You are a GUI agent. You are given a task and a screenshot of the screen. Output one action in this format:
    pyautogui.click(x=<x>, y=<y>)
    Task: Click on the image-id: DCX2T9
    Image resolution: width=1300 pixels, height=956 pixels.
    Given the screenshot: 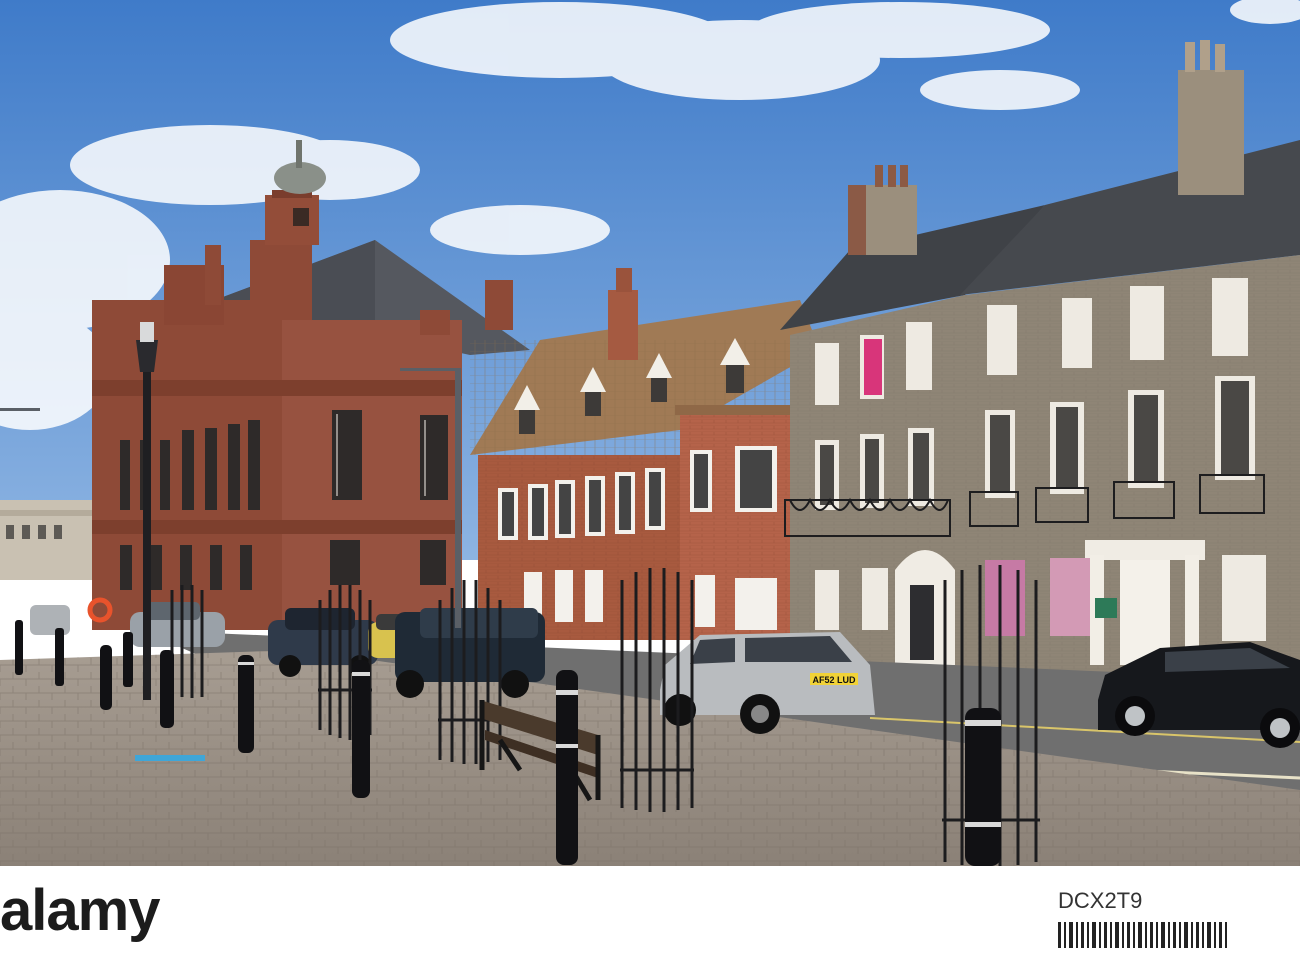 What is the action you would take?
    pyautogui.click(x=1100, y=900)
    